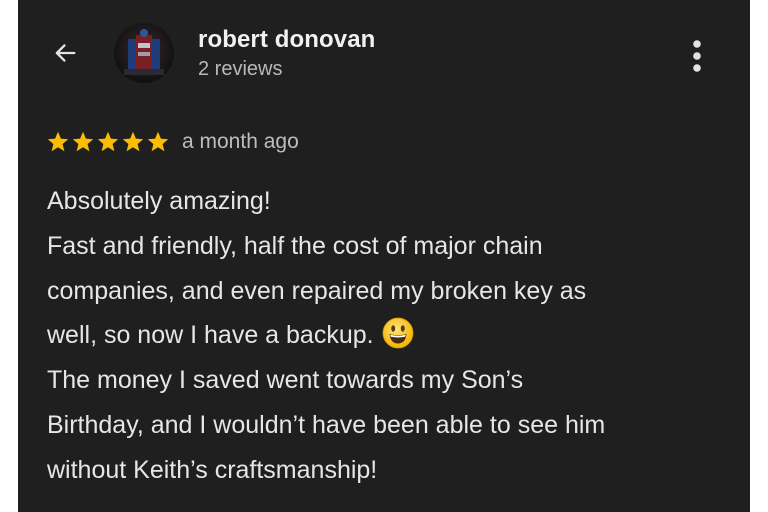  I want to click on review-line: The money I saved went towards my Son’s, so click(285, 380).